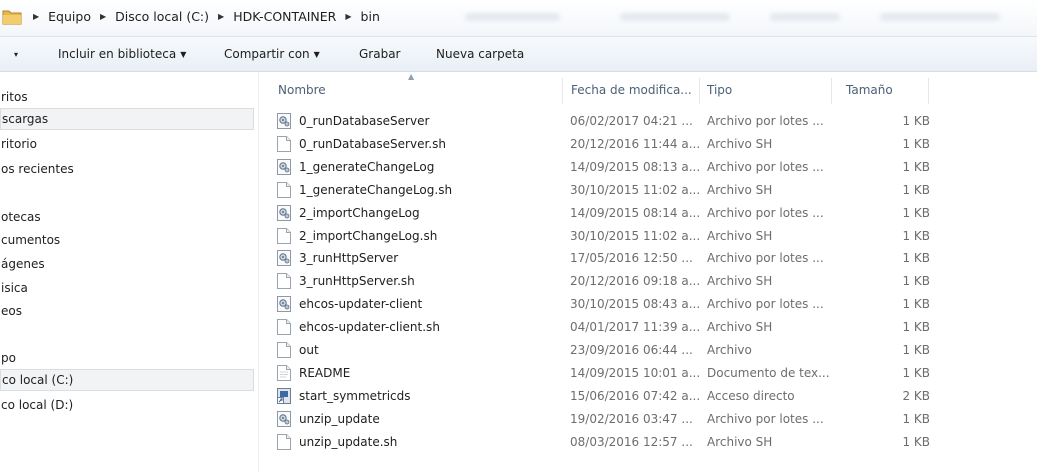  I want to click on nav-item-favoritos: ritos, so click(127, 97).